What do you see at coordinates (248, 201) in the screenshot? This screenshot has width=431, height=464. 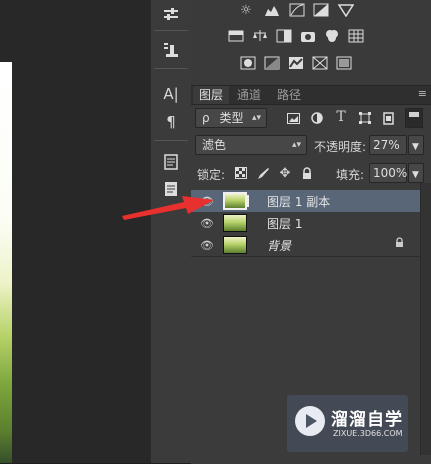 I see `layer-link-divider` at bounding box center [248, 201].